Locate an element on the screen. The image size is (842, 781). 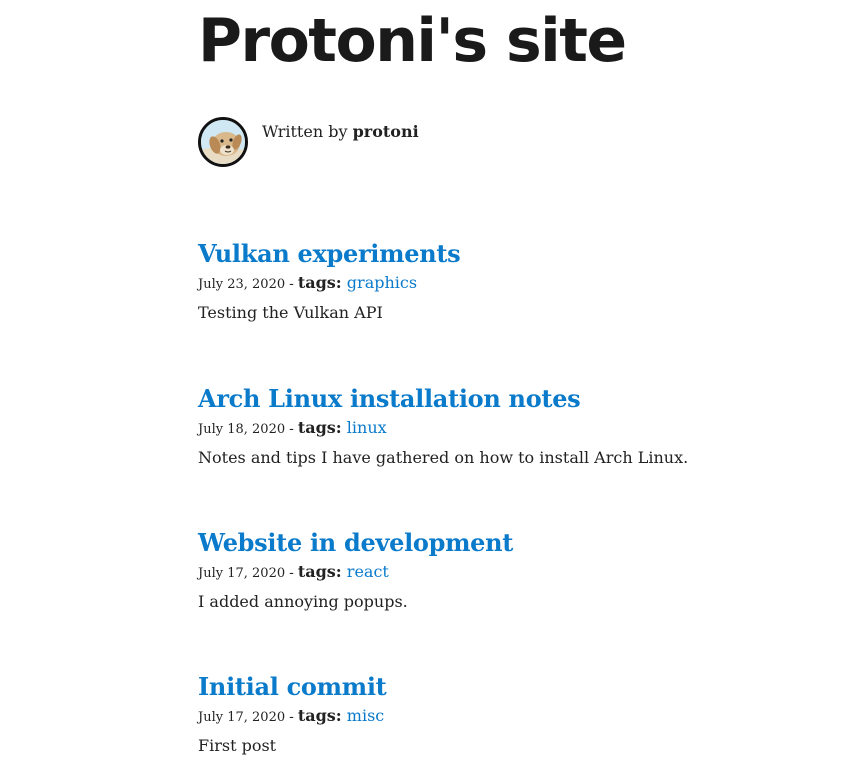
tag-link: misc is located at coordinates (365, 715).